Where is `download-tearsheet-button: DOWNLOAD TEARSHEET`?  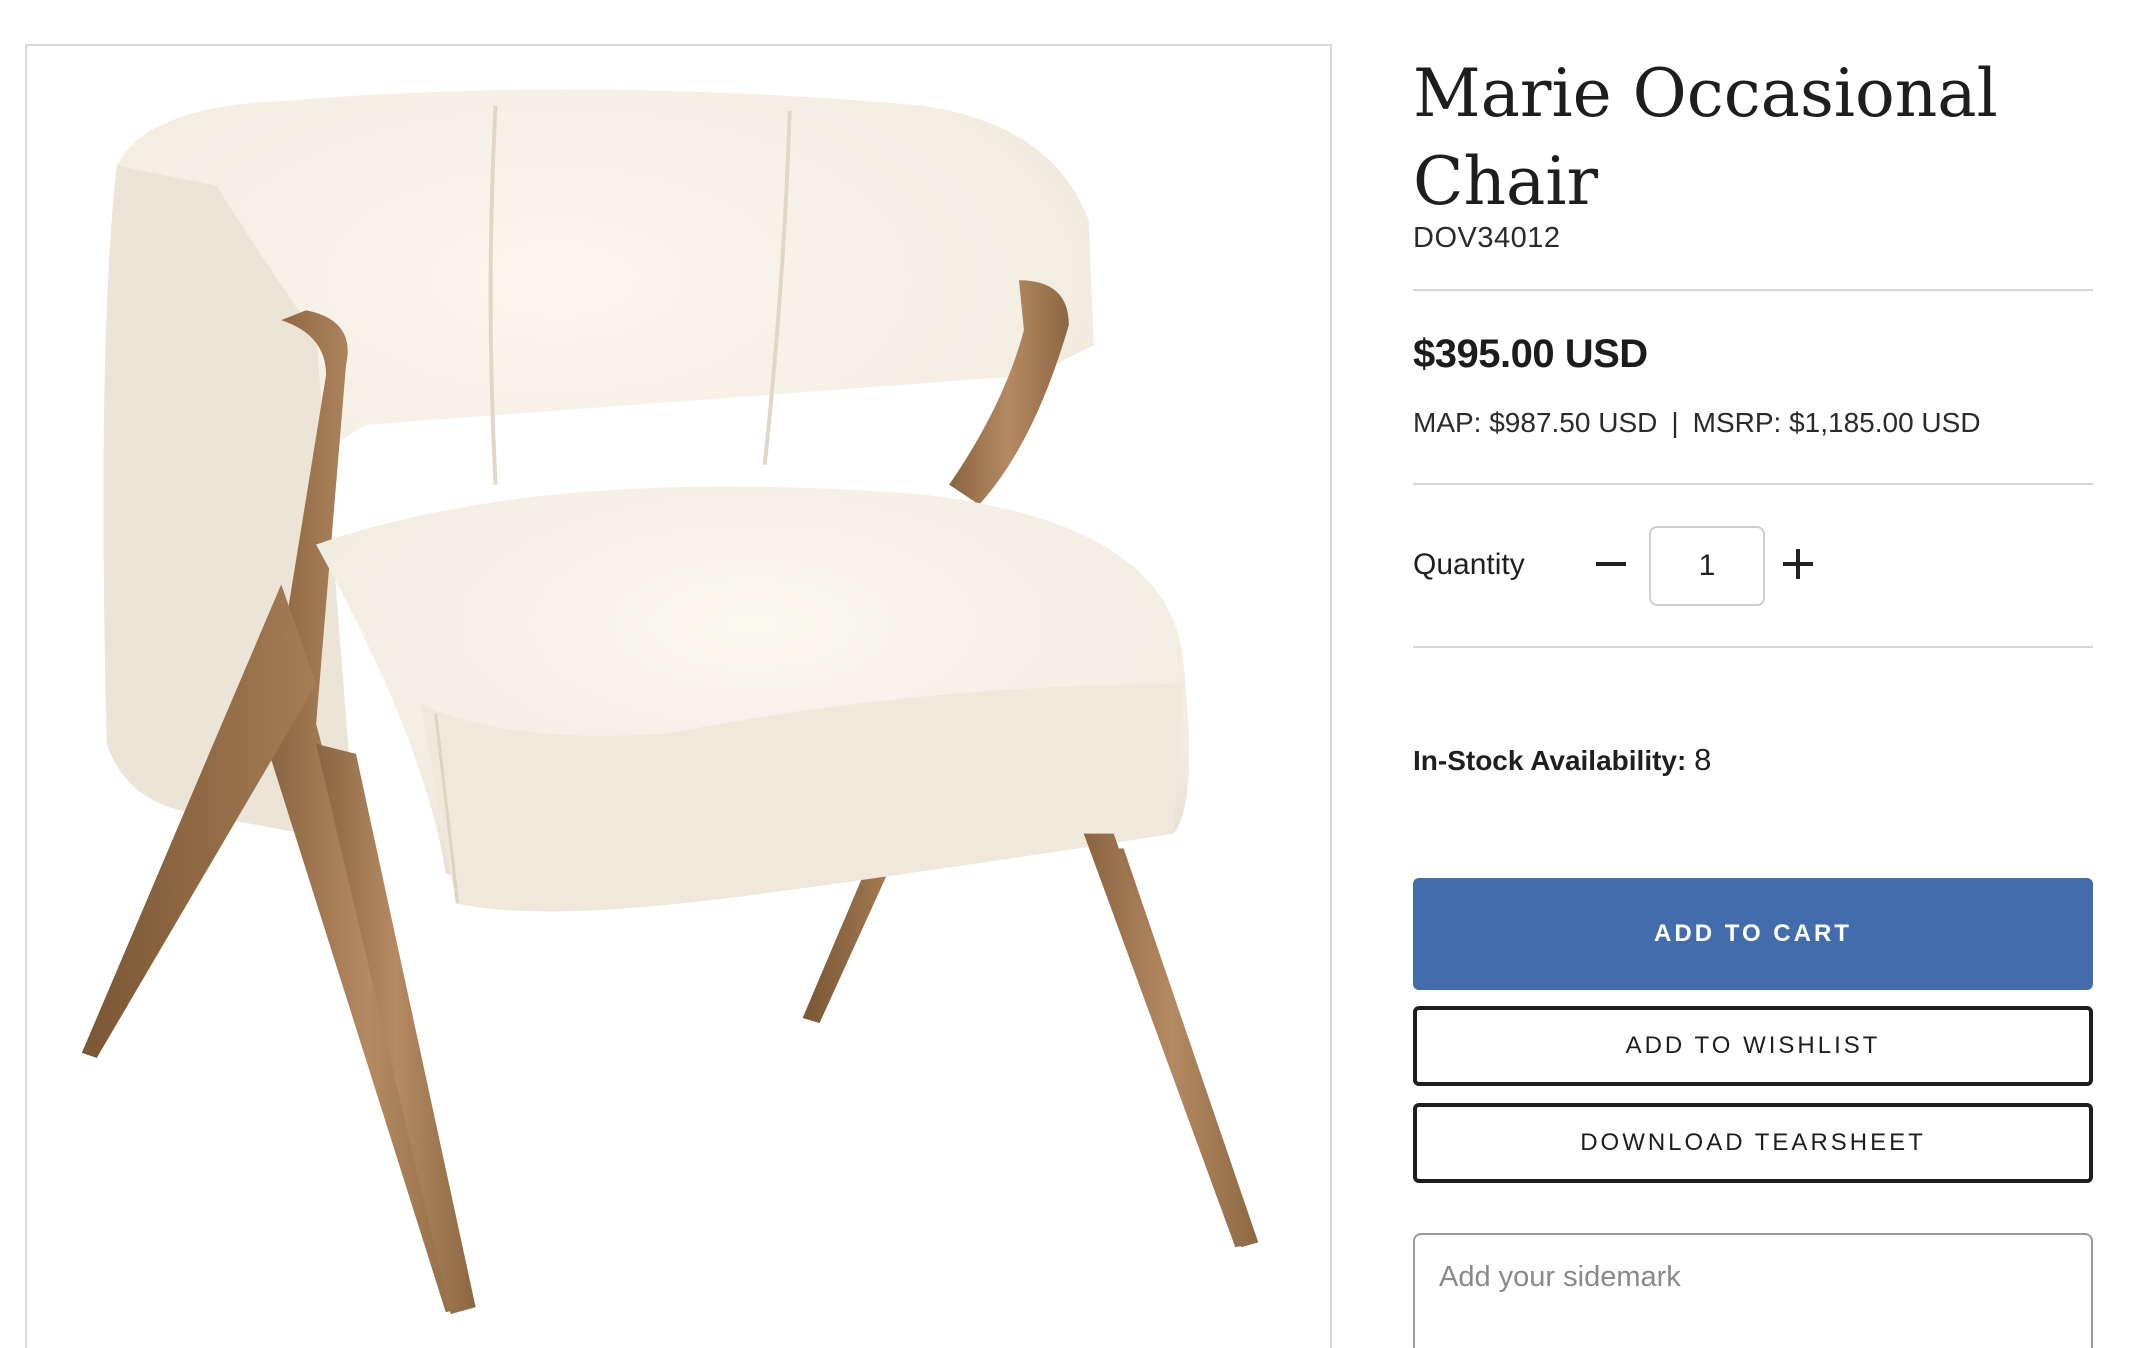
download-tearsheet-button: DOWNLOAD TEARSHEET is located at coordinates (1753, 1143).